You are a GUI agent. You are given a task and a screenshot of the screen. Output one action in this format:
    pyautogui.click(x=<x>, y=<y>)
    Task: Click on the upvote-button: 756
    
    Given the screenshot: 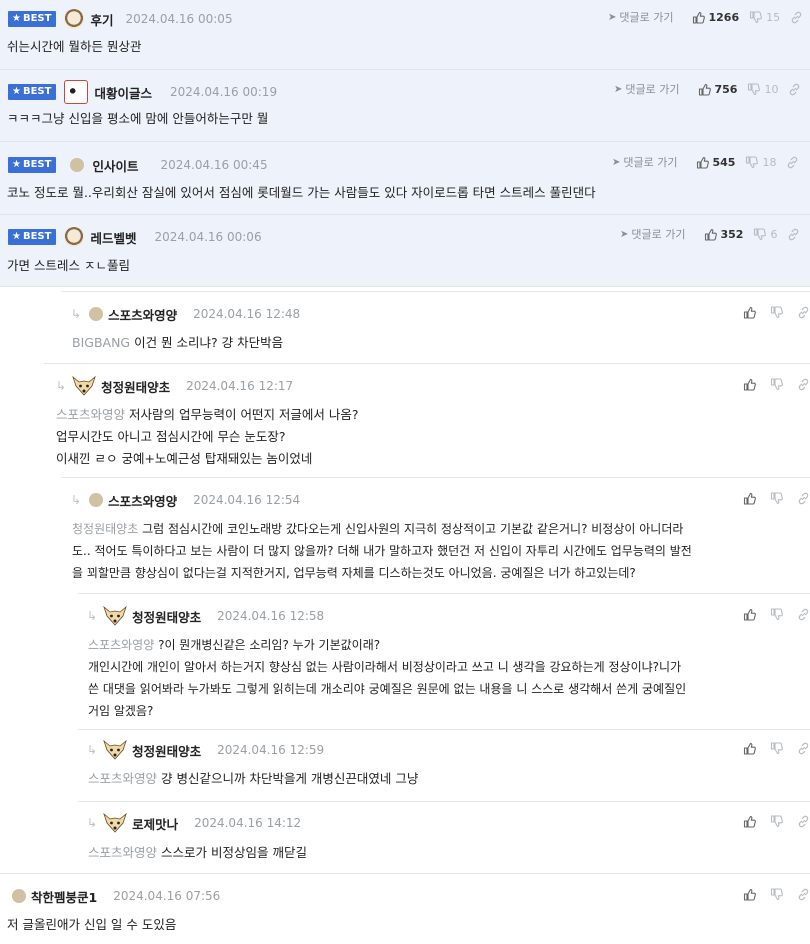 What is the action you would take?
    pyautogui.click(x=717, y=89)
    